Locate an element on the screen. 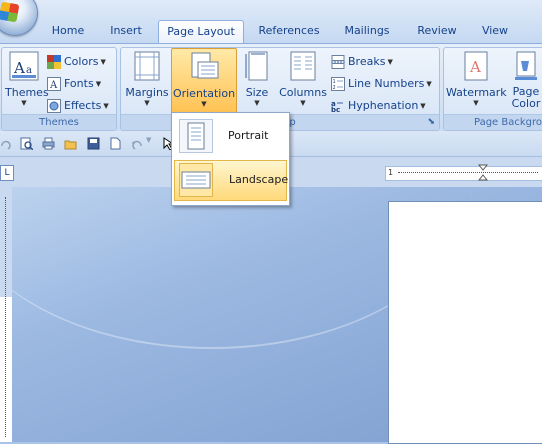 This screenshot has height=444, width=542. svg-text: bc is located at coordinates (335, 109).